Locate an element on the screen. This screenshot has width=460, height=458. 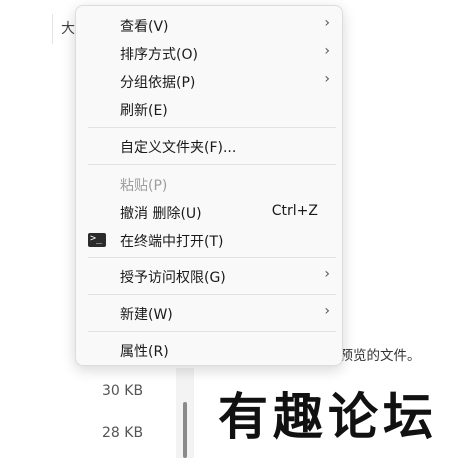
menu-item-undo-delete: 撤消 删除(U) Ctrl+Z is located at coordinates (209, 212).